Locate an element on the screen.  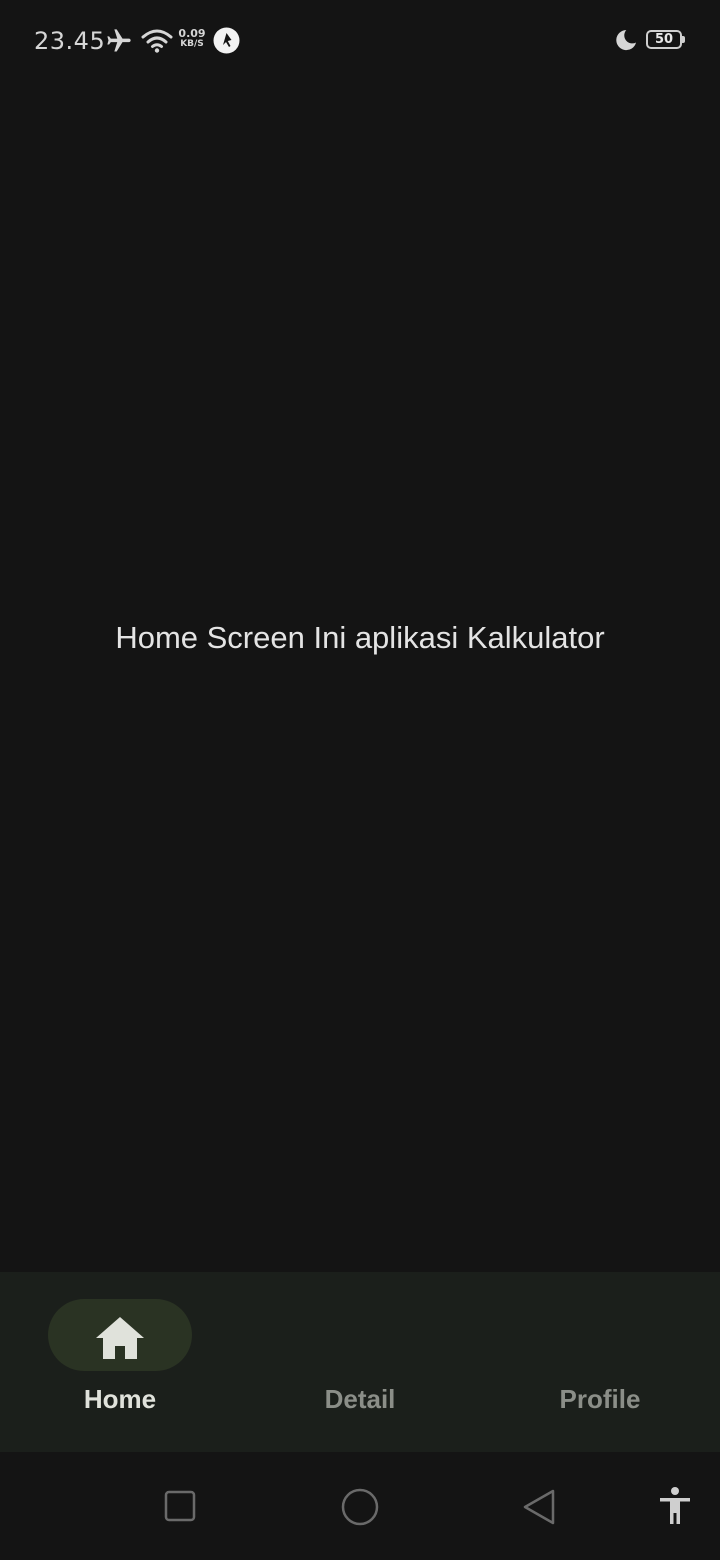
wifi-icon is located at coordinates (157, 41).